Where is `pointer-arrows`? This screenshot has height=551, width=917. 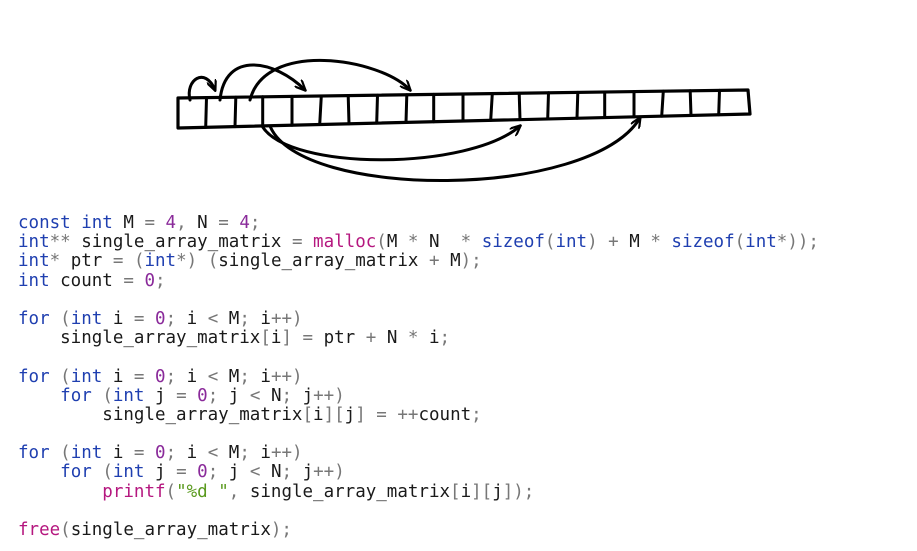 pointer-arrows is located at coordinates (413, 120).